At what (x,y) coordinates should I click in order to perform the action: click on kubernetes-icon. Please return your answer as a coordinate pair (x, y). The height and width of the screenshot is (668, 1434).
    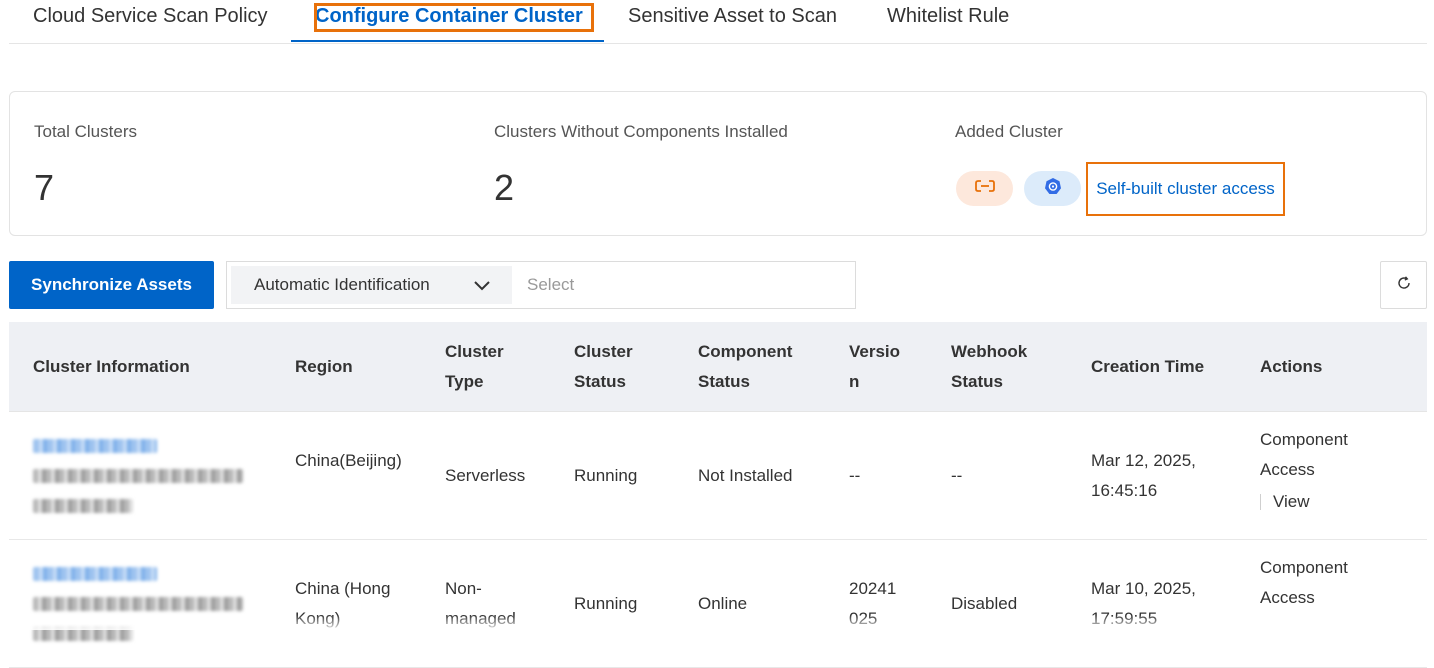
    Looking at the image, I should click on (1053, 188).